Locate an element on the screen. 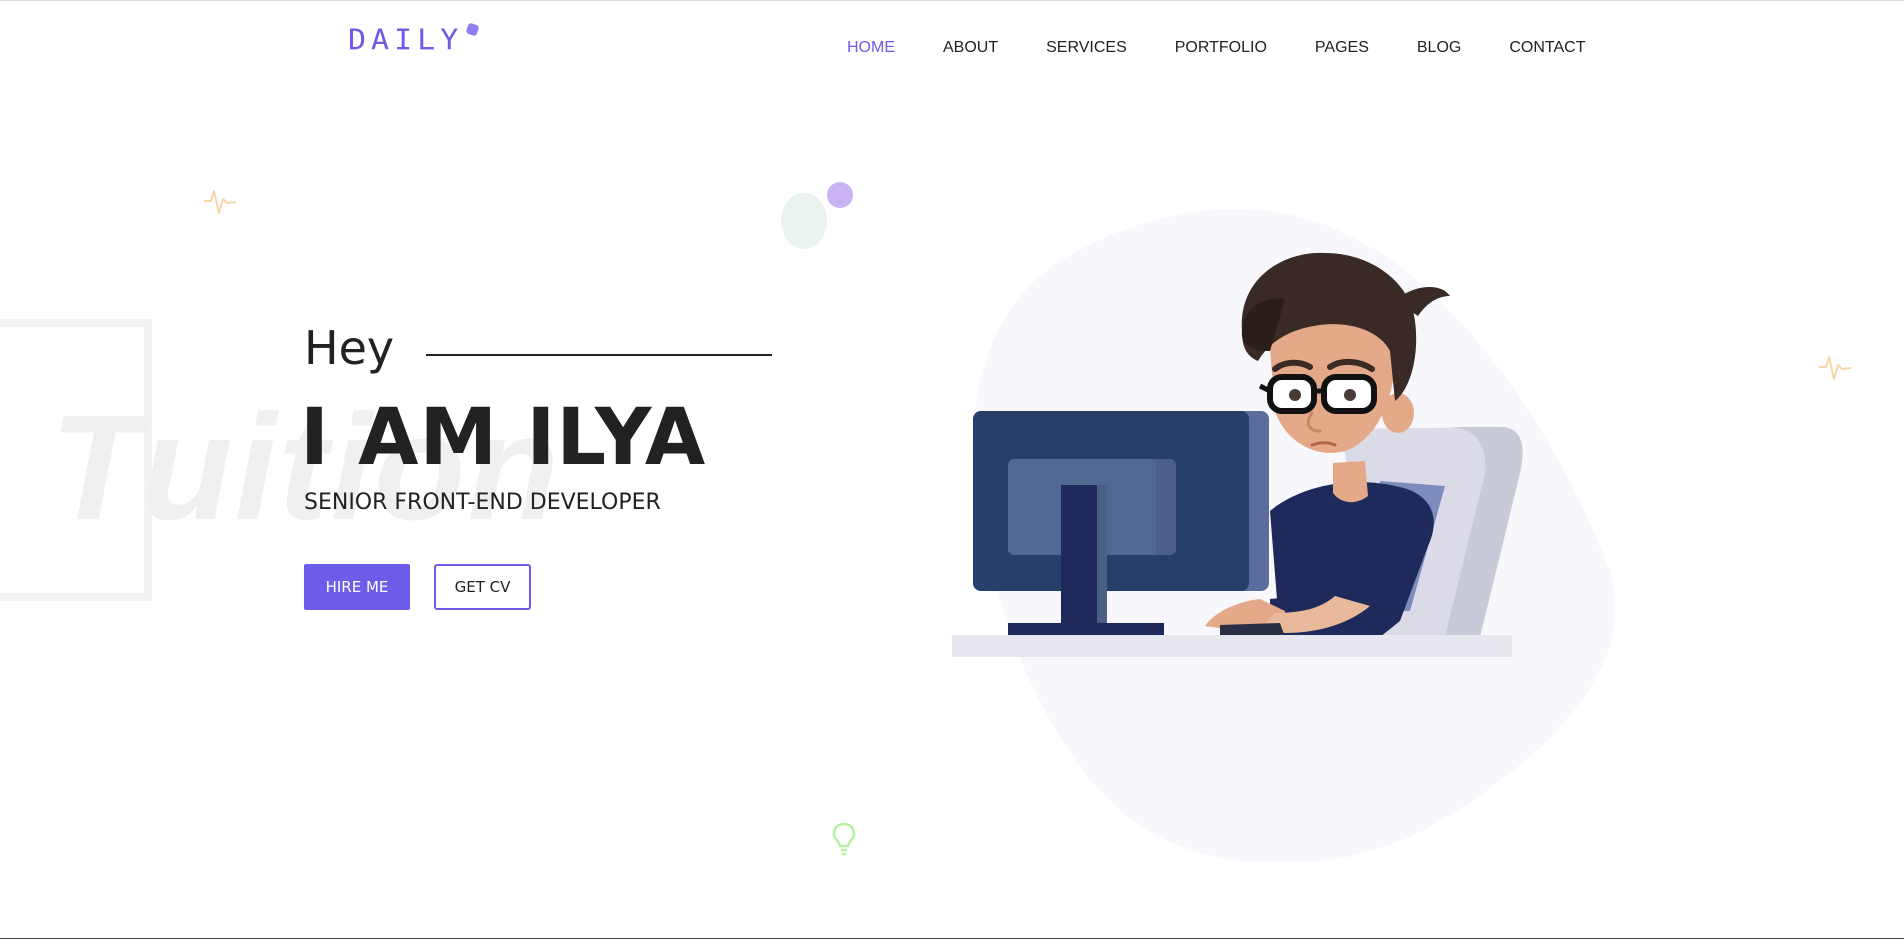 This screenshot has width=1904, height=939. hero-role: SENIOR FRONT-END DEVELOPER is located at coordinates (482, 502).